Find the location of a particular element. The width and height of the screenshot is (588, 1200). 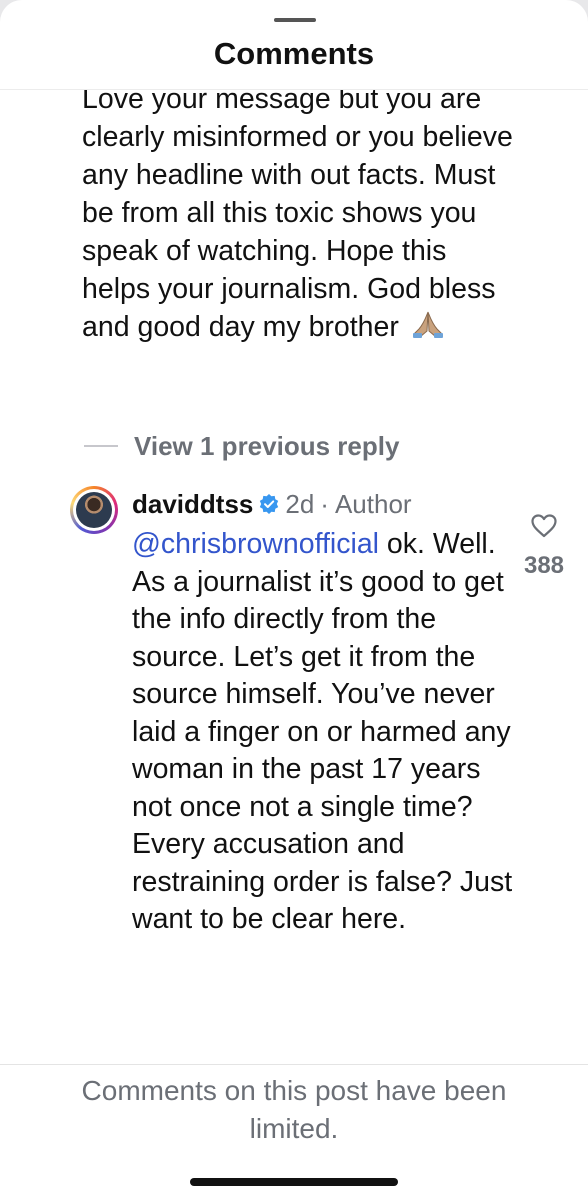

view-previous-replies-button: View 1 previous reply is located at coordinates (241, 446).